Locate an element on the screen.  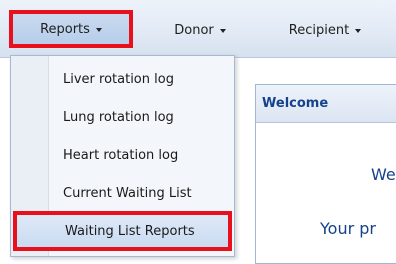
menu-item-heart-rotation-log: Heart rotation log is located at coordinates (122, 155).